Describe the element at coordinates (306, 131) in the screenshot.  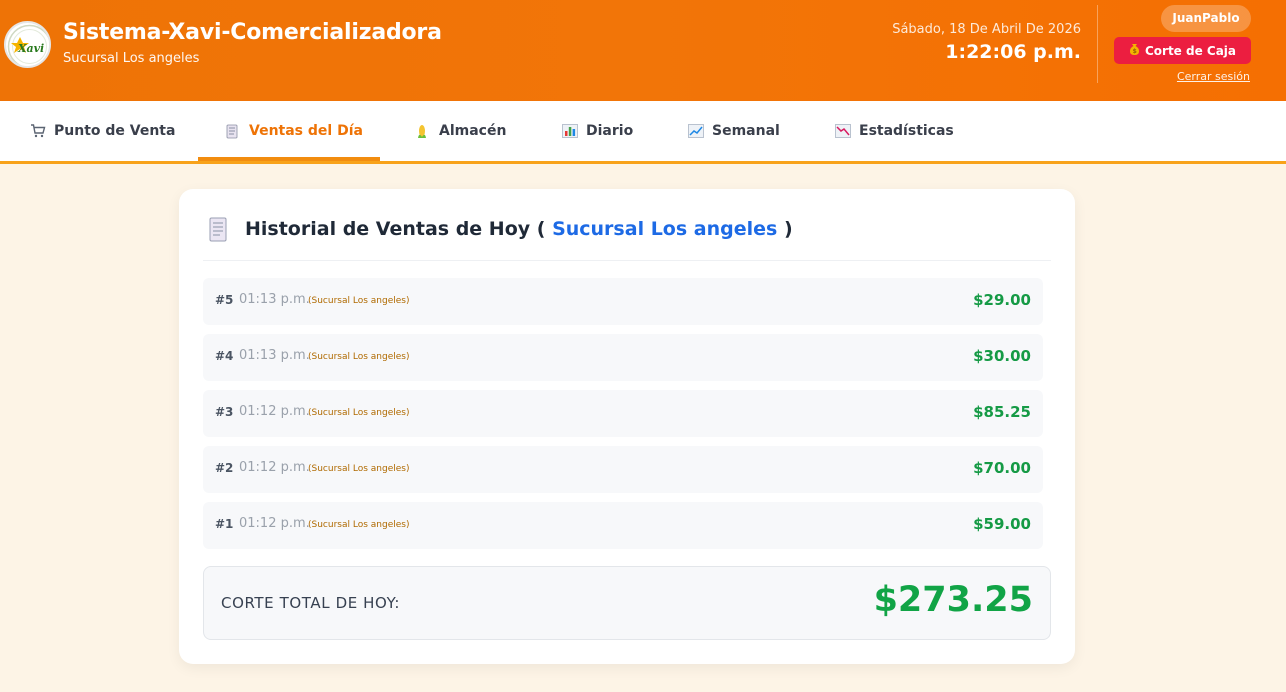
I see `tab-label: Ventas del Día` at that location.